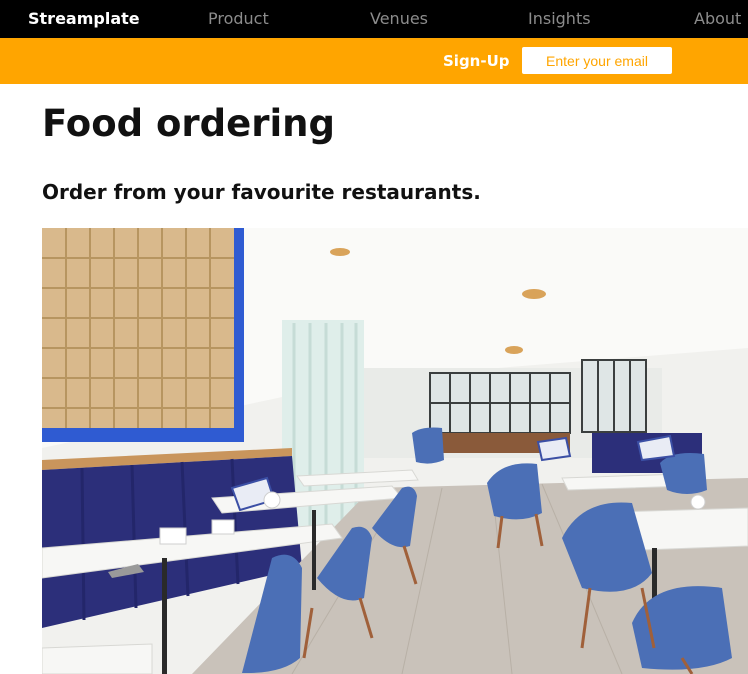 This screenshot has width=748, height=674. What do you see at coordinates (559, 18) in the screenshot?
I see `nav-link-insights: Insights` at bounding box center [559, 18].